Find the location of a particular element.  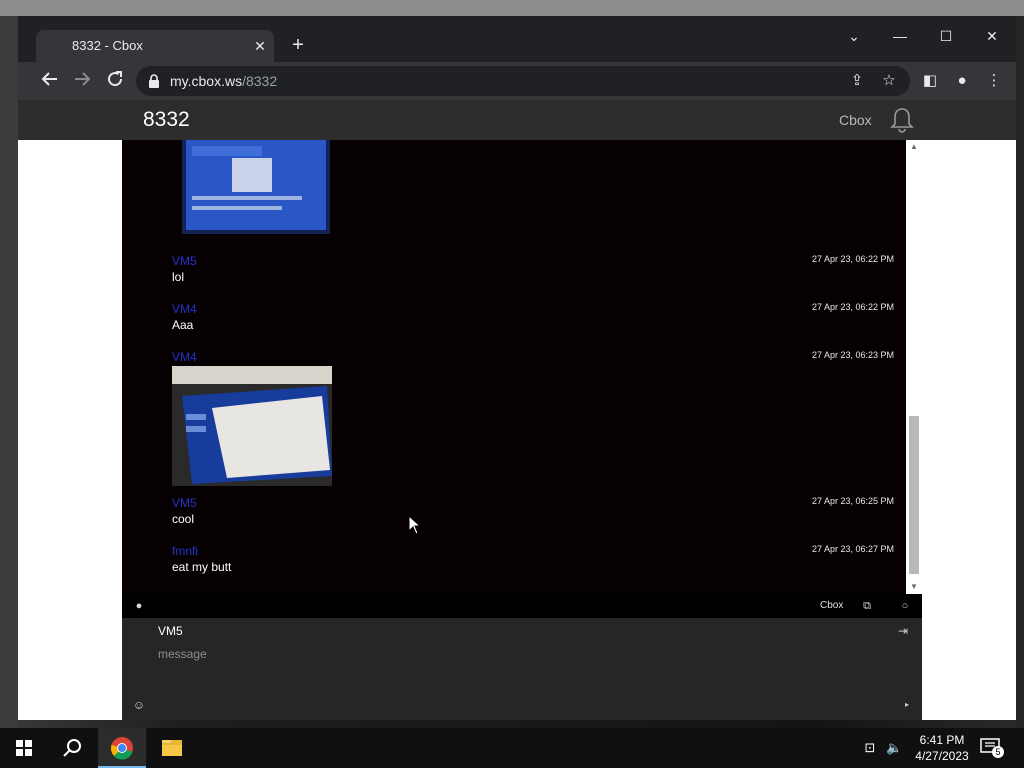

user-icon: ● is located at coordinates (139, 606).